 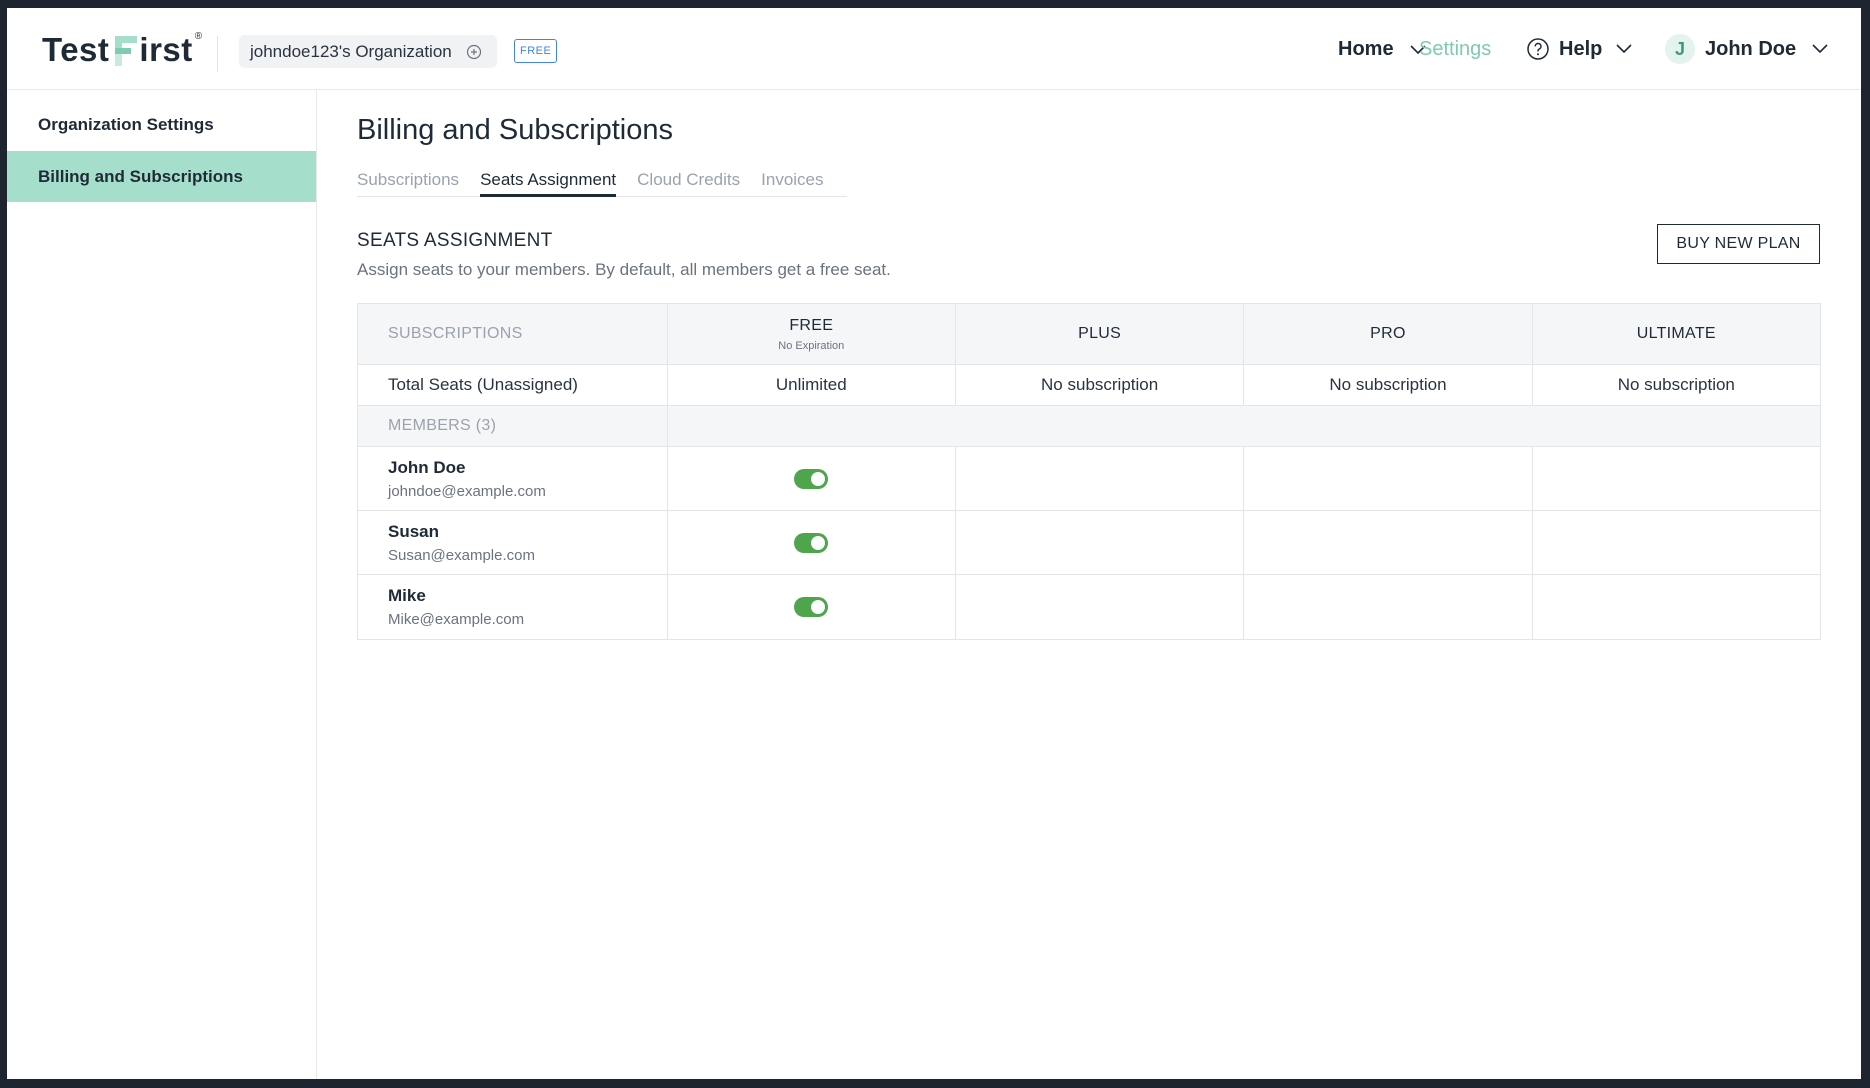 What do you see at coordinates (811, 345) in the screenshot?
I see `header-free-expiration: No Expiration` at bounding box center [811, 345].